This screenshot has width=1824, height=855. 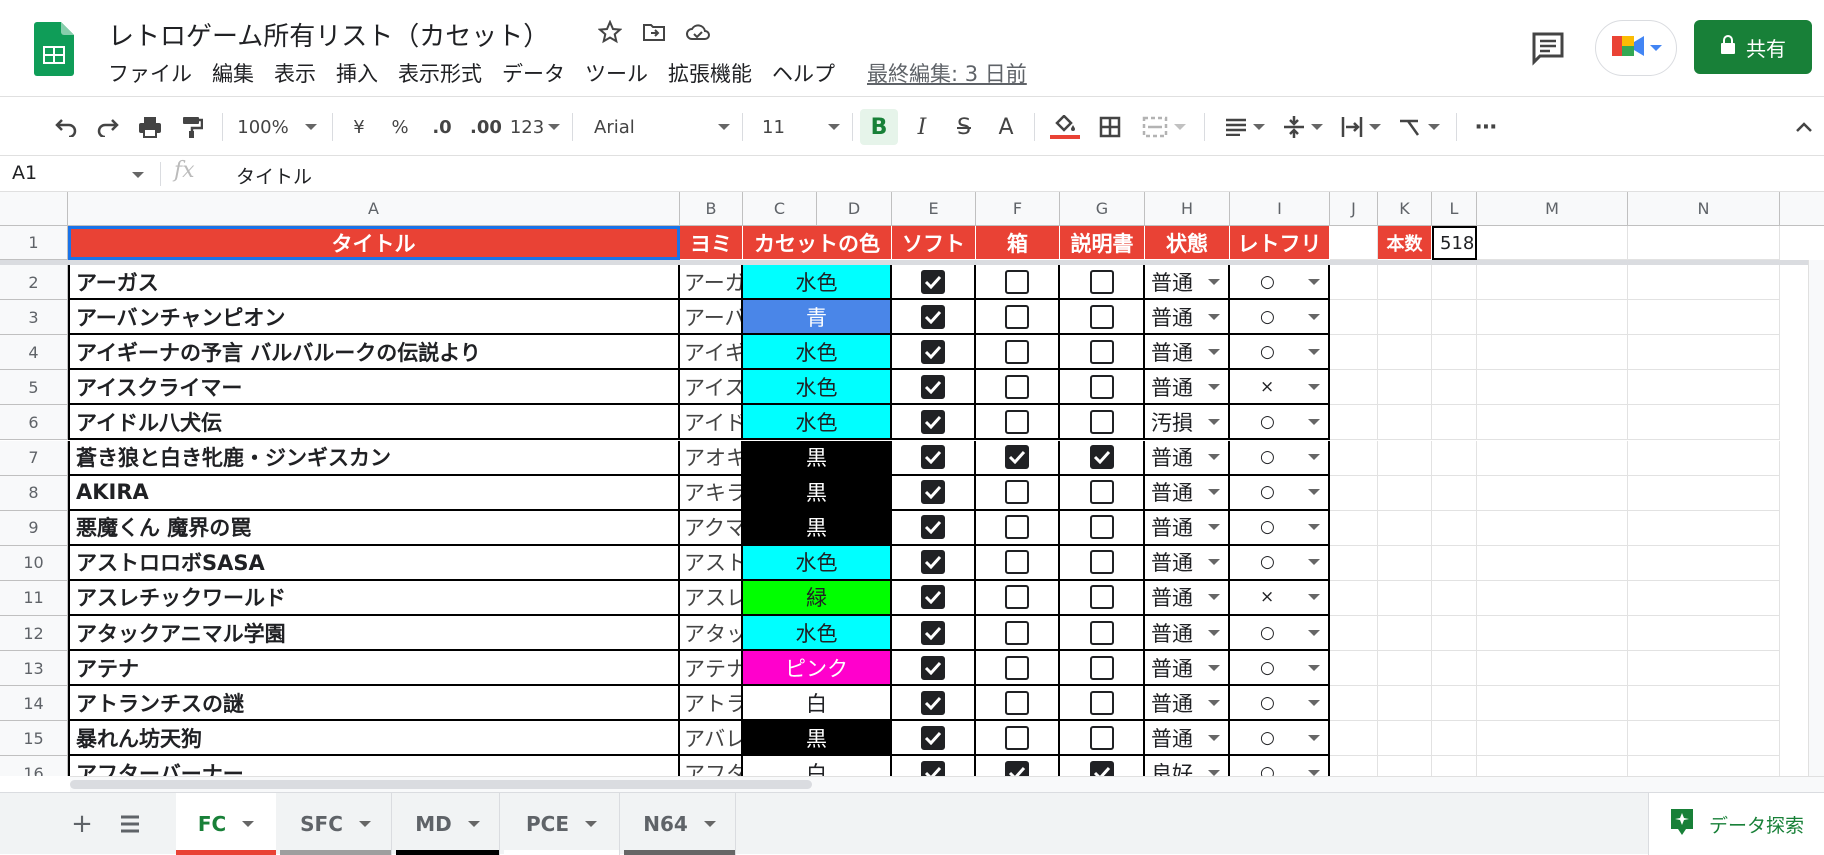 I want to click on column-header-e: E, so click(x=934, y=209).